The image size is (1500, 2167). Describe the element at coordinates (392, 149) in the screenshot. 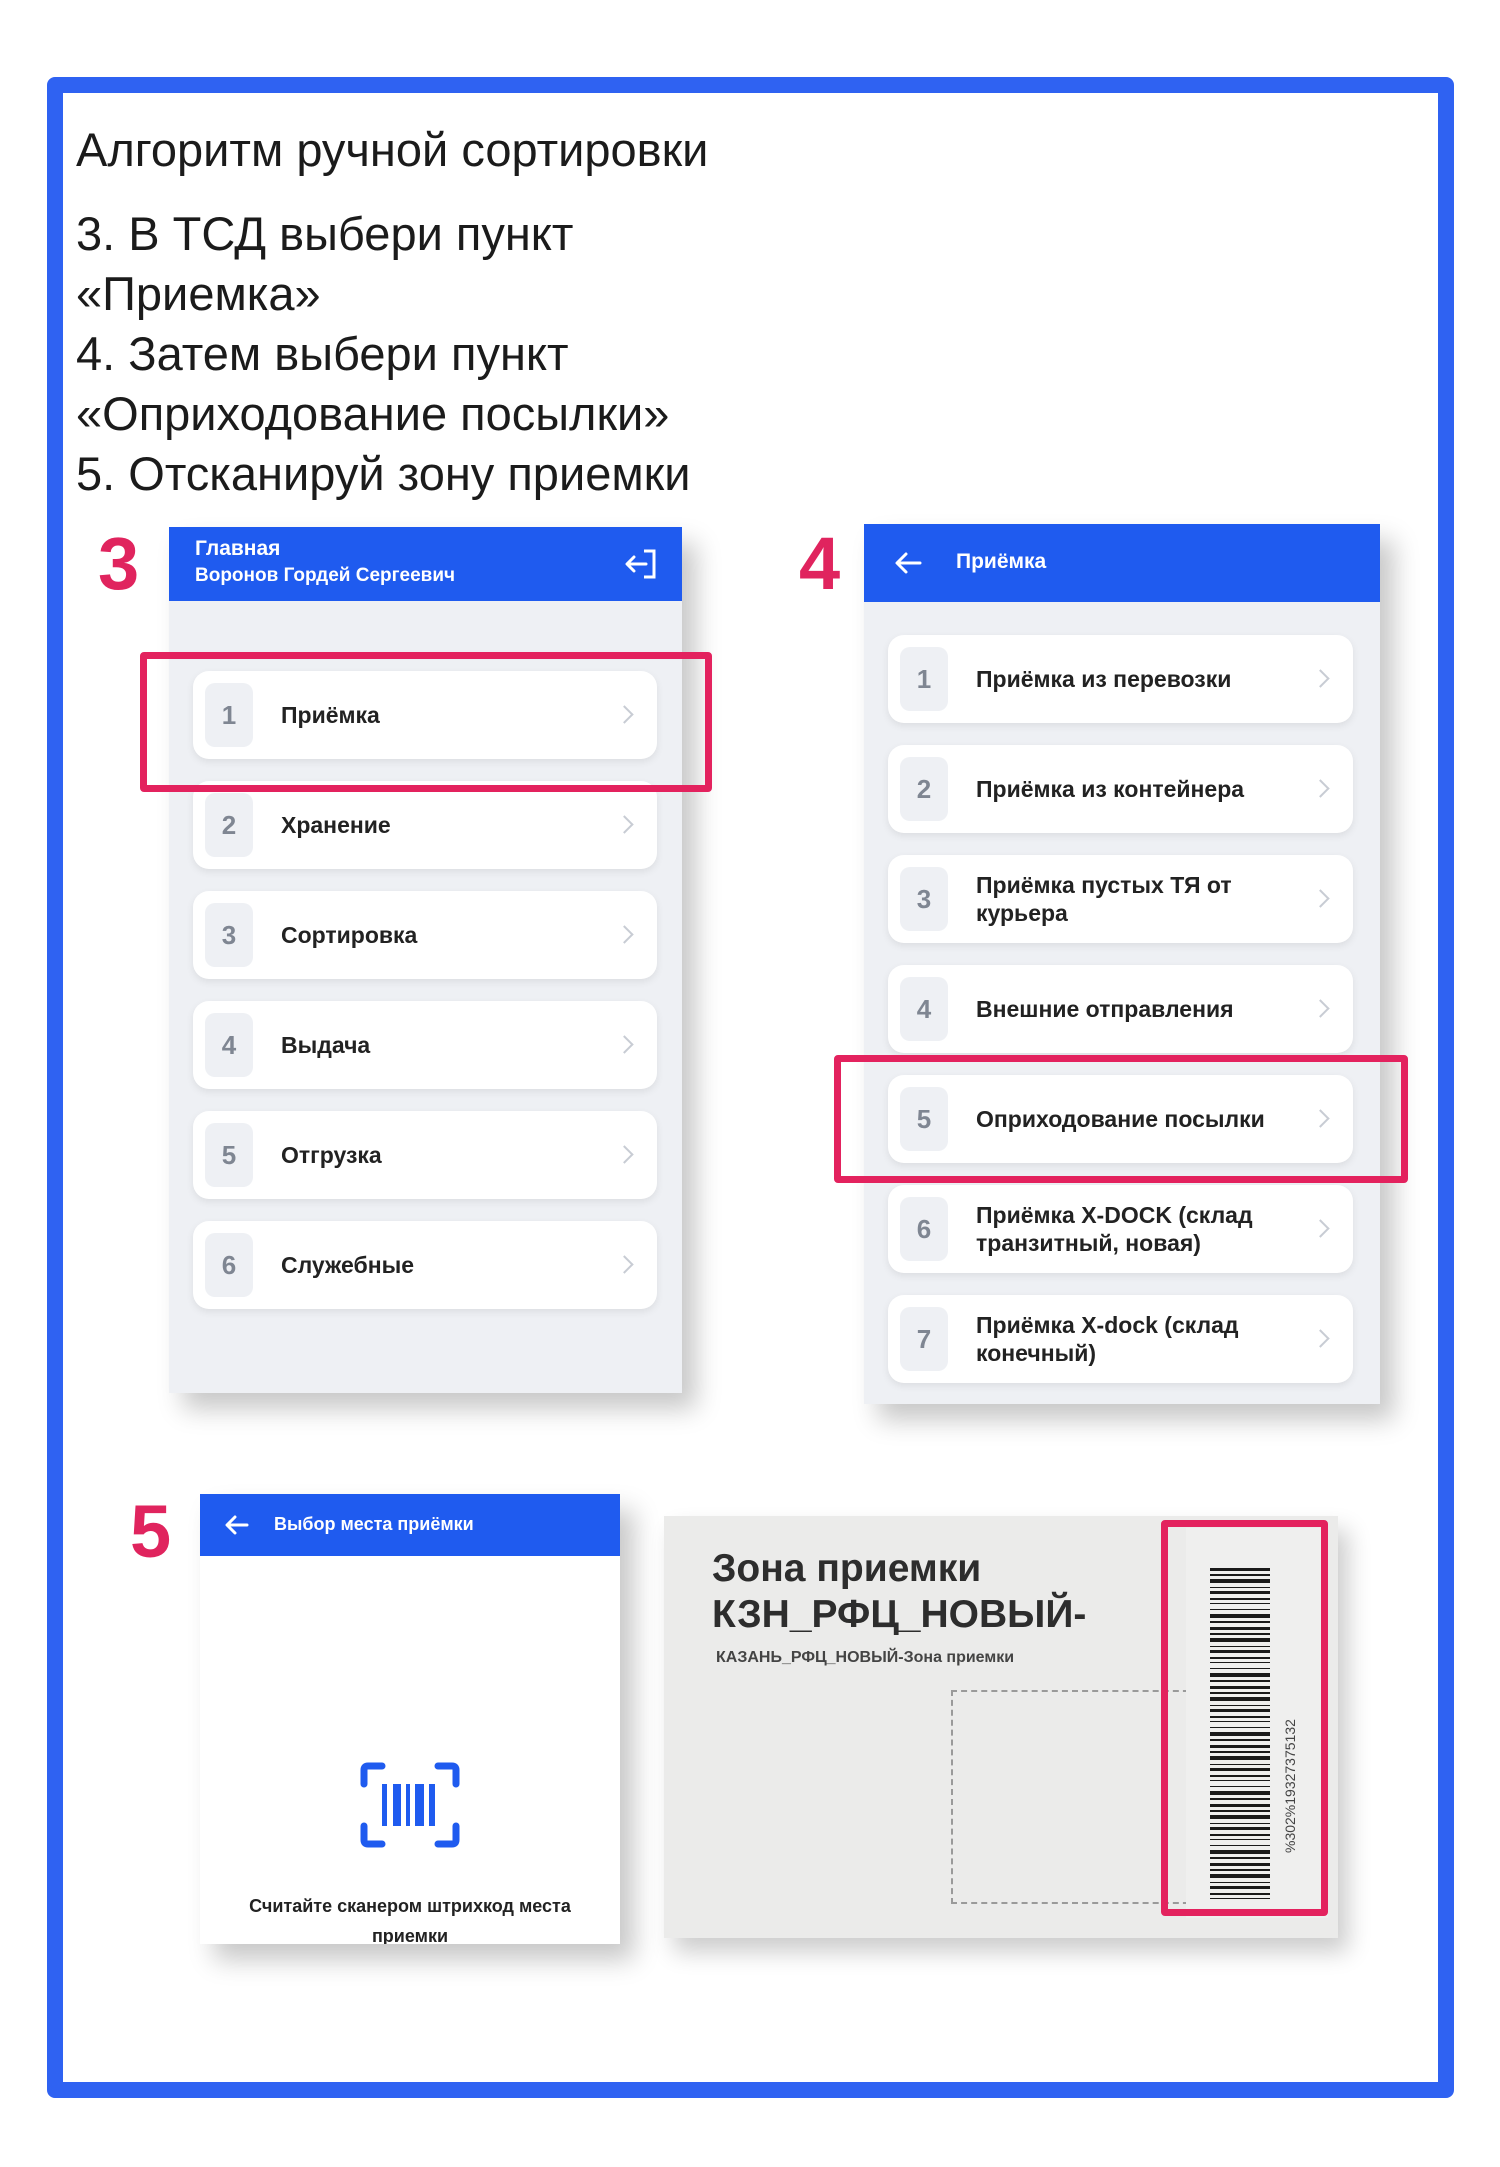

I see `page-title: Алгоритм ручной сортировки` at that location.